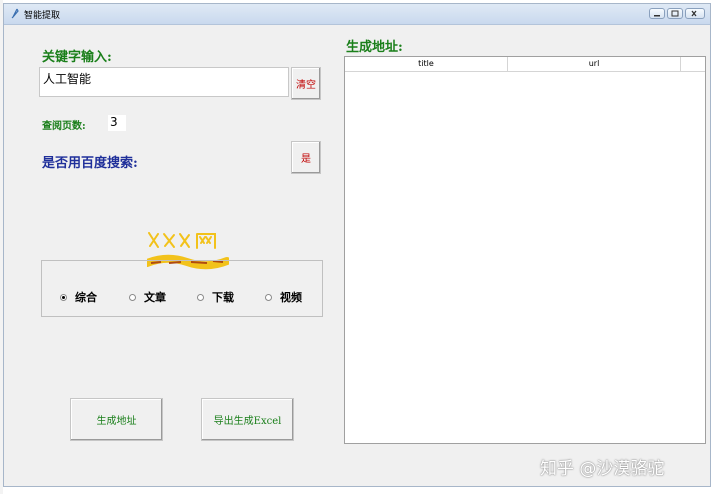 This screenshot has width=720, height=494. Describe the element at coordinates (594, 63) in the screenshot. I see `column-header-url: url` at that location.